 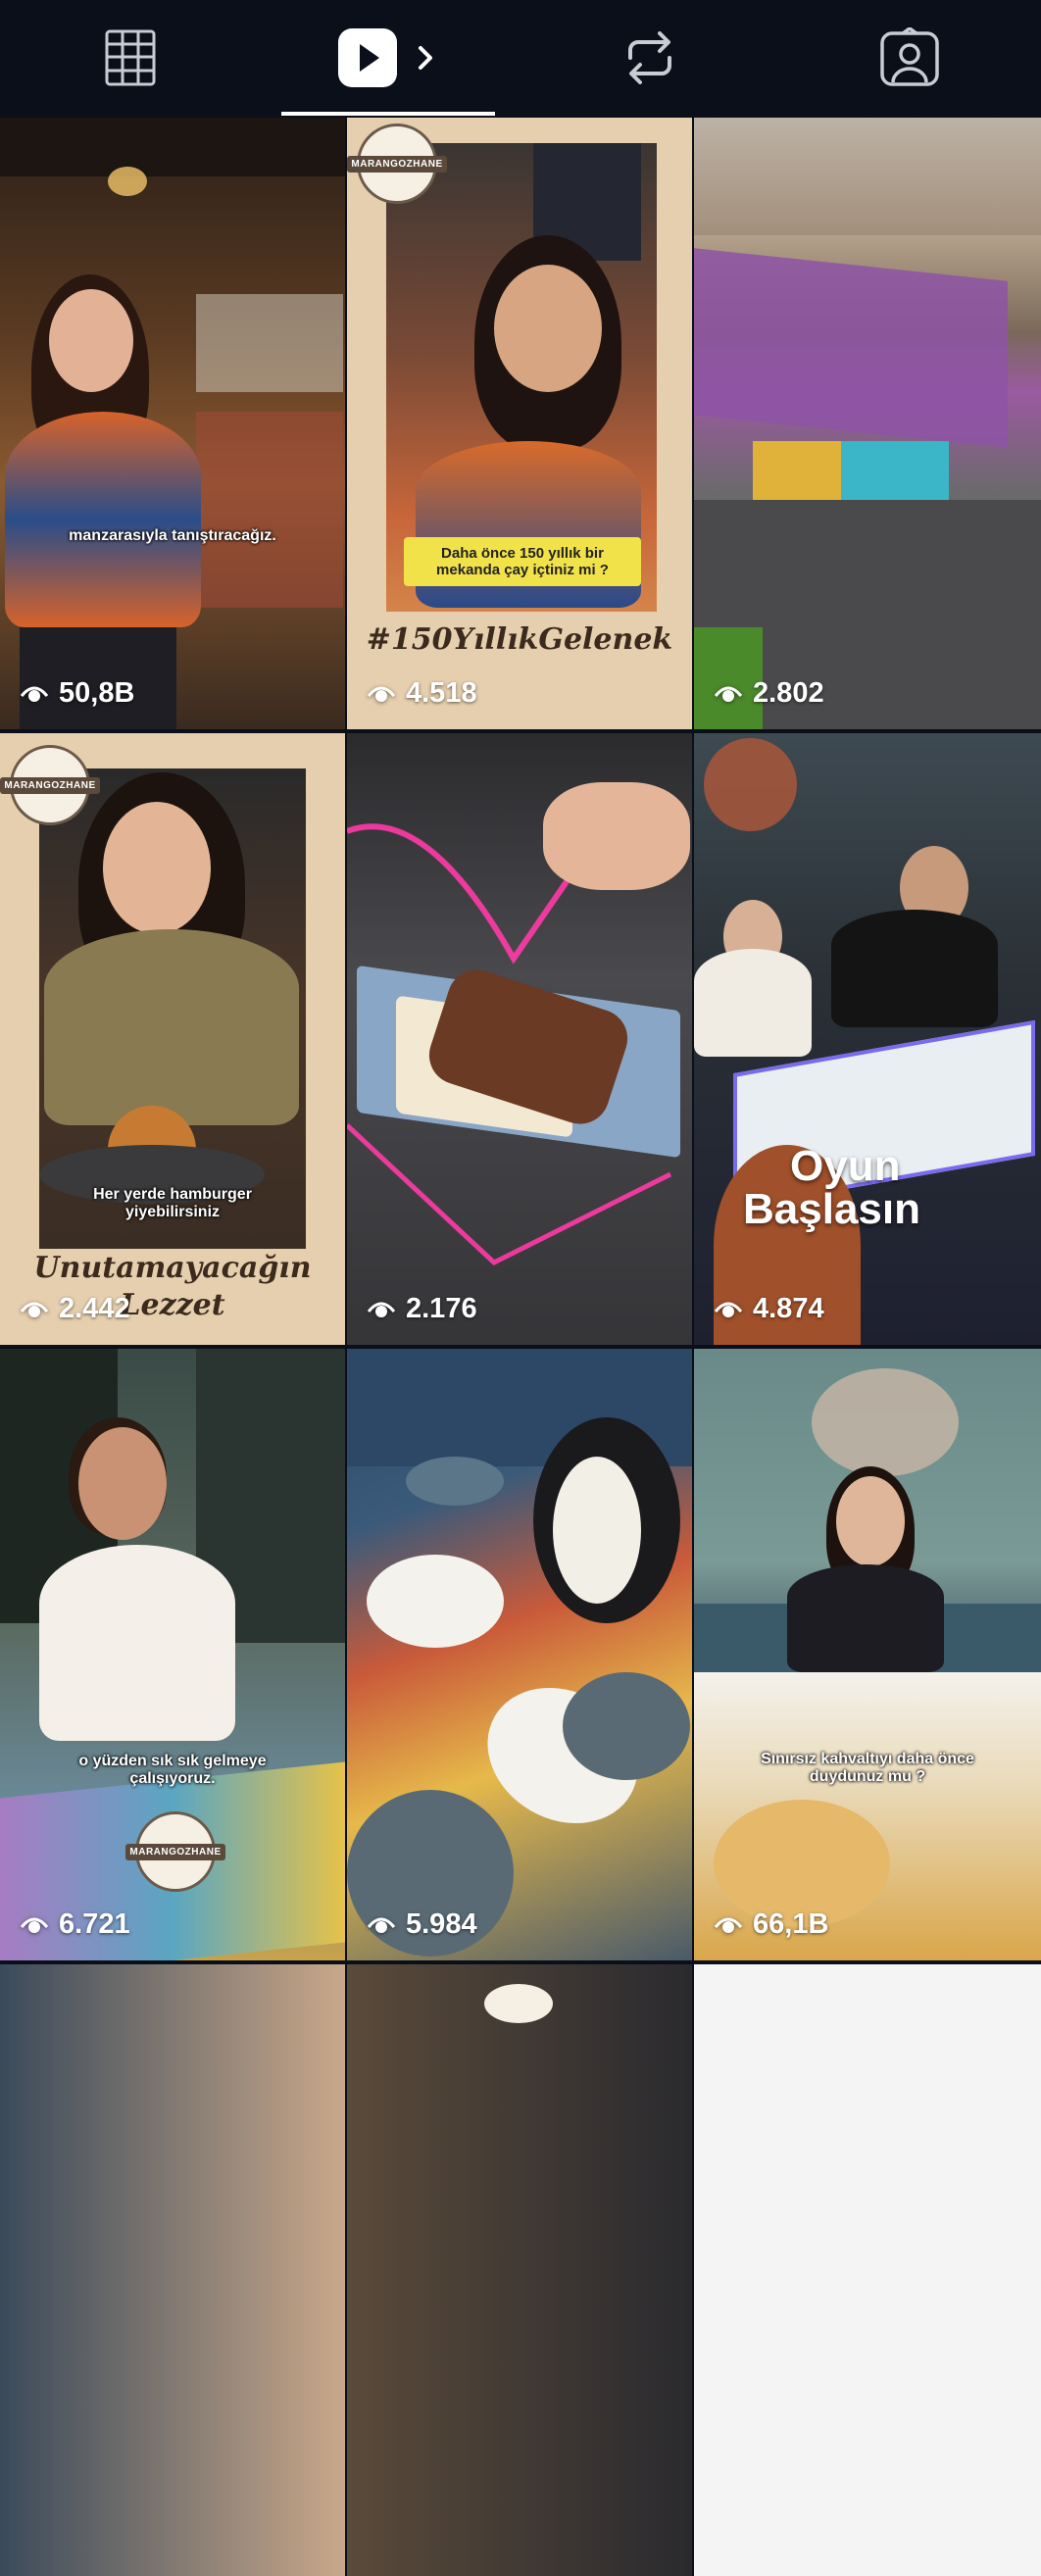 I want to click on reel-caption: manzarasıyla tanıştıracağız., so click(x=172, y=535).